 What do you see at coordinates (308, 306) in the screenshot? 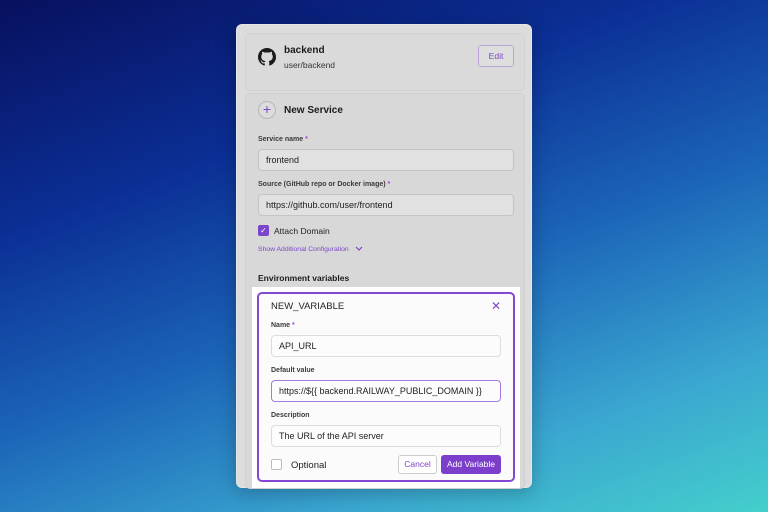
I see `variable-title: NEW_VARIABLE` at bounding box center [308, 306].